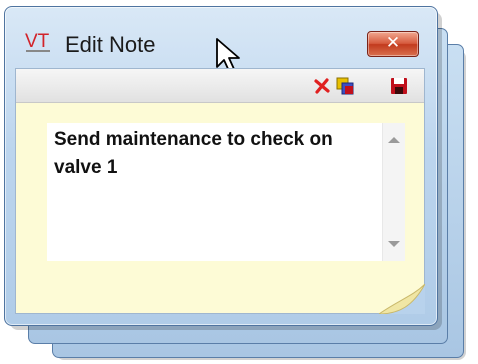  Describe the element at coordinates (345, 86) in the screenshot. I see `color-icon` at that location.